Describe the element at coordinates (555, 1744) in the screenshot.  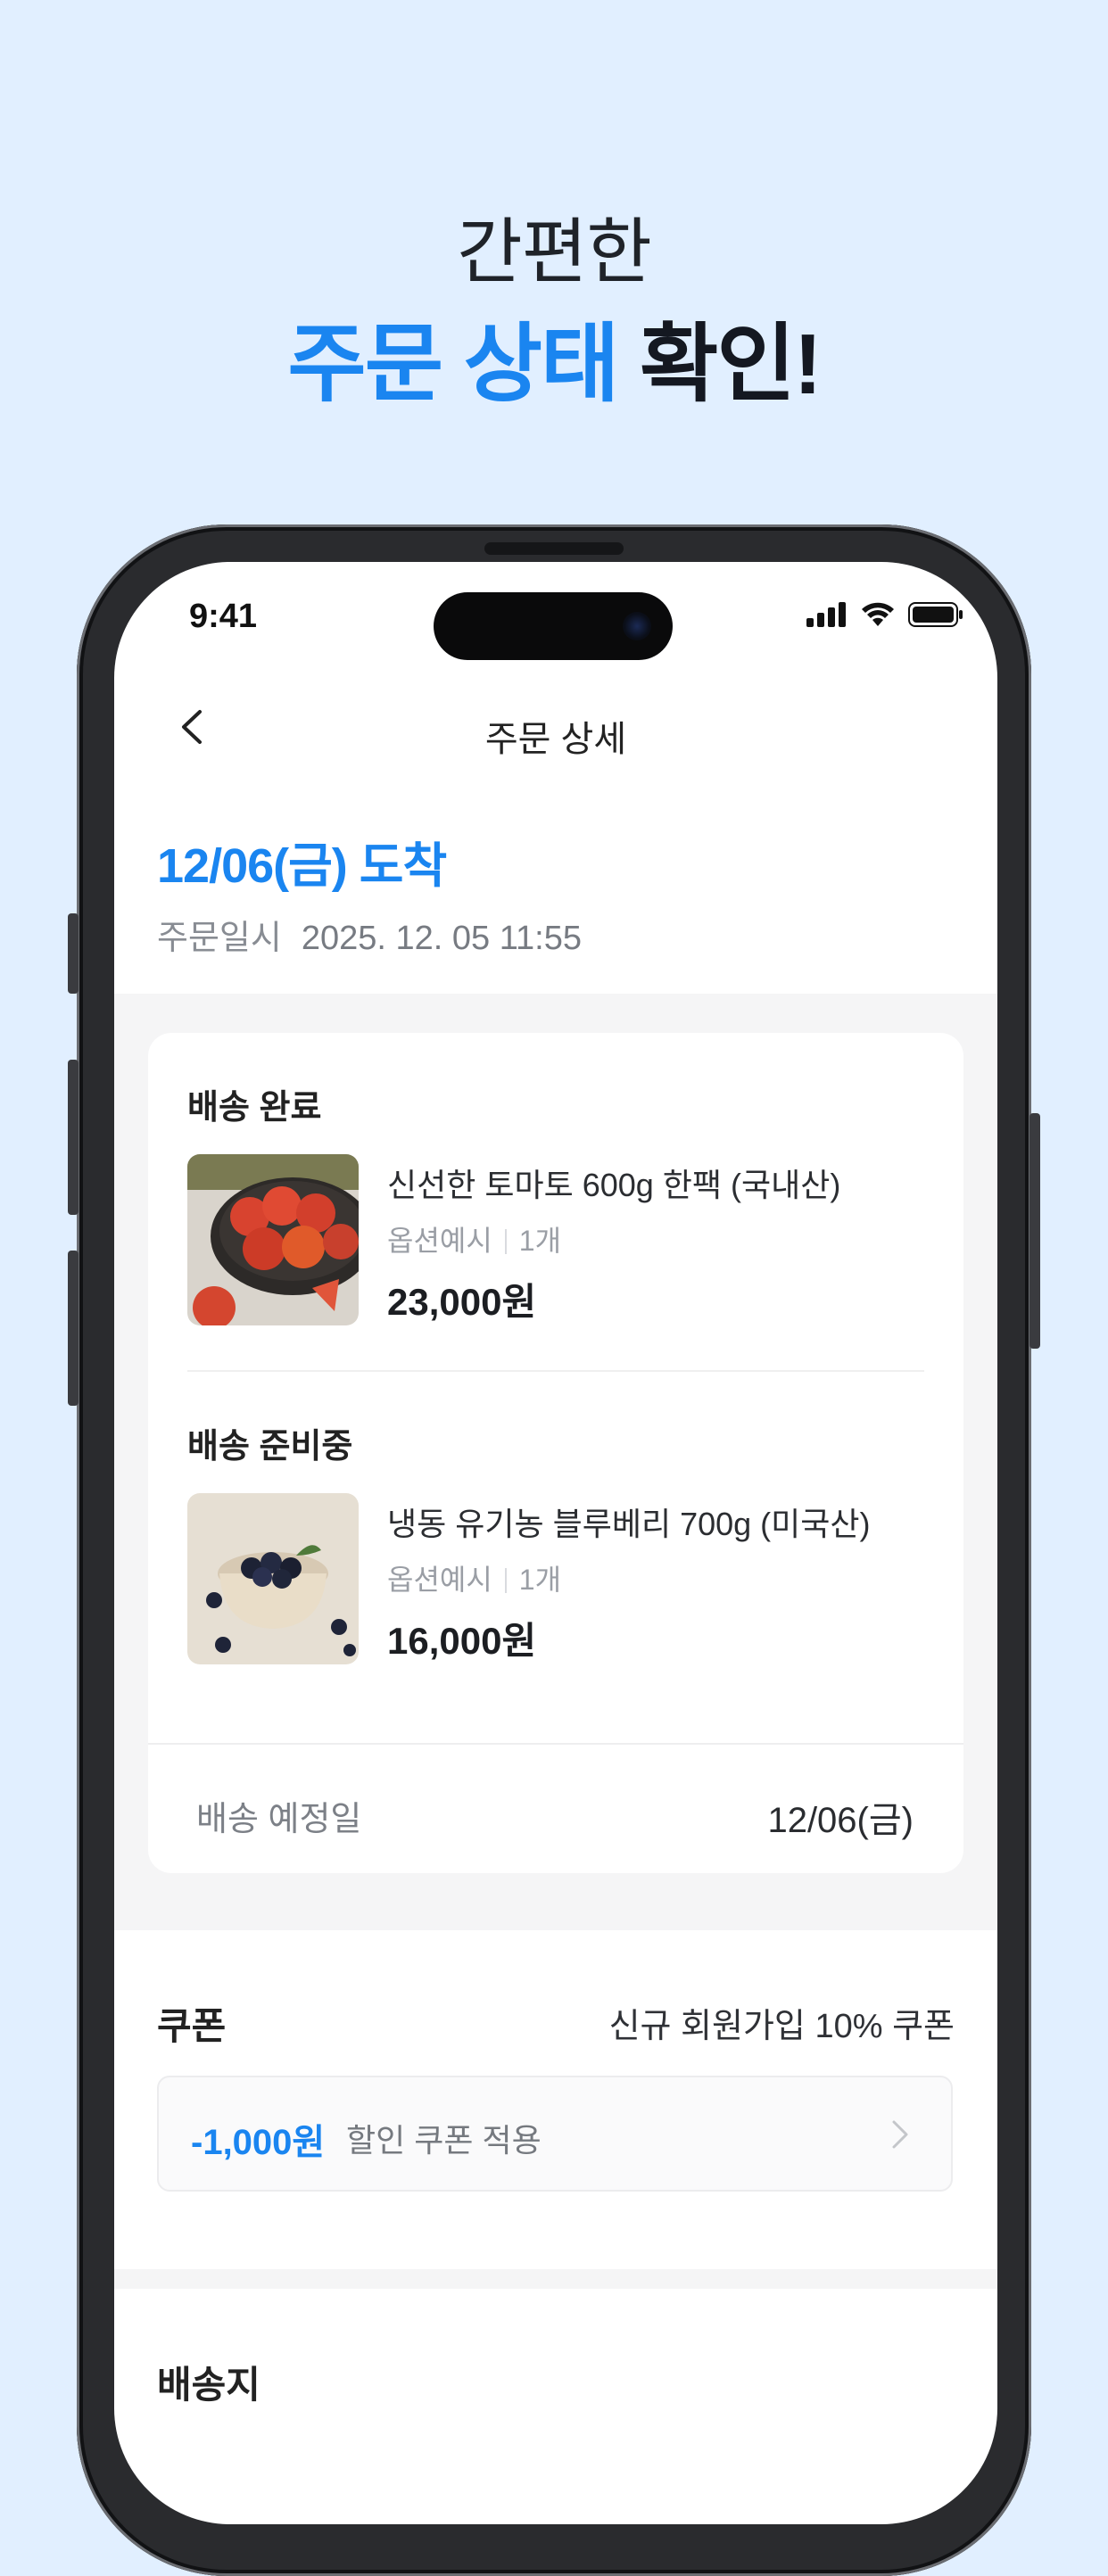
I see `card-divider` at that location.